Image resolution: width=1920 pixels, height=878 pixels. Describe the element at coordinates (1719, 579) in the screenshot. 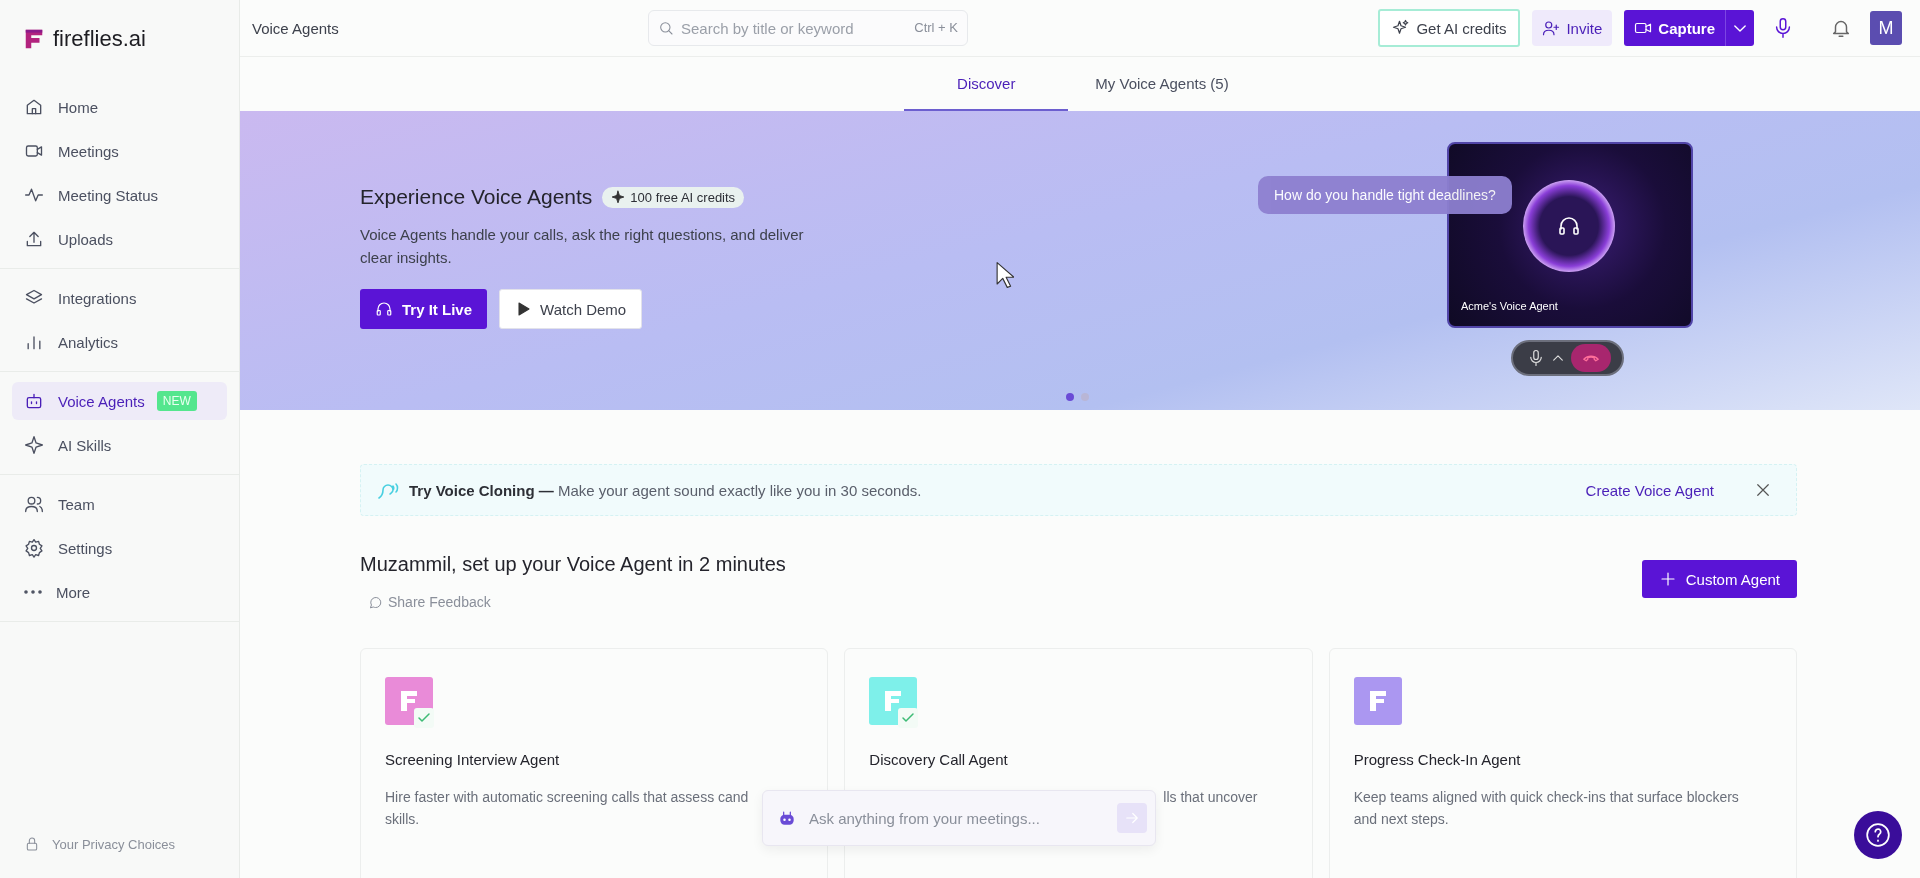

I see `custom-agent-button: Custom Agent` at that location.